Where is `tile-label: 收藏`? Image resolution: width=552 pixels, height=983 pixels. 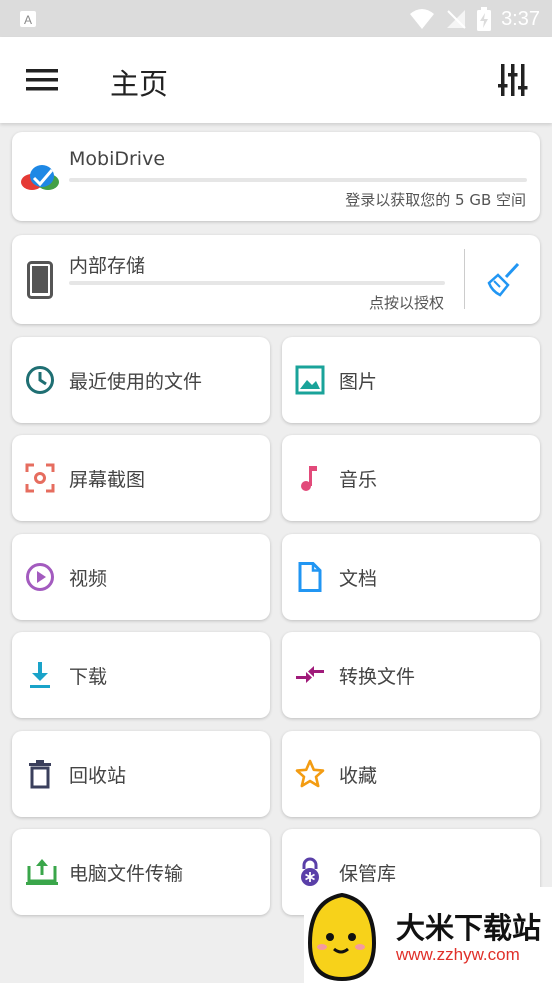 tile-label: 收藏 is located at coordinates (358, 776).